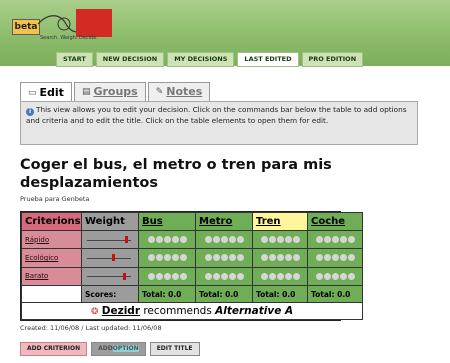  I want to click on nav-pro-edition: PRO EDITION, so click(332, 59).